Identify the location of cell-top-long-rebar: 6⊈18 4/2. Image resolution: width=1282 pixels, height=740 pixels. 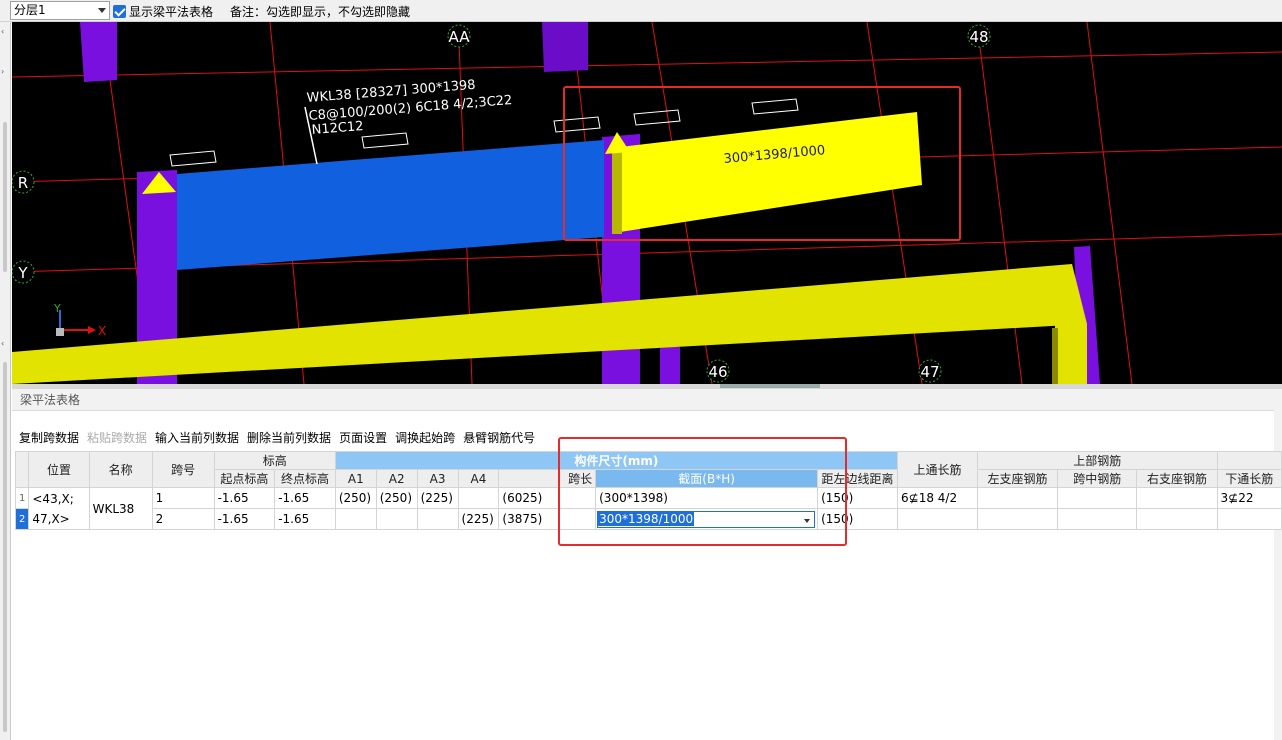
(937, 498).